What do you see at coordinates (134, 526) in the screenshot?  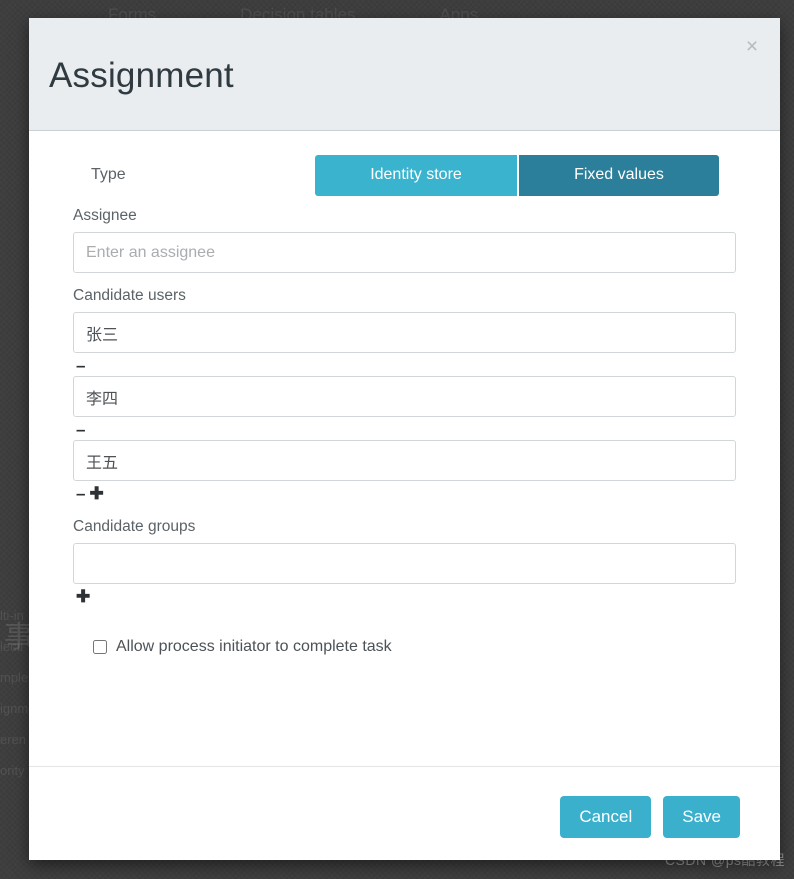 I see `candidate-groups-label: Candidate groups` at bounding box center [134, 526].